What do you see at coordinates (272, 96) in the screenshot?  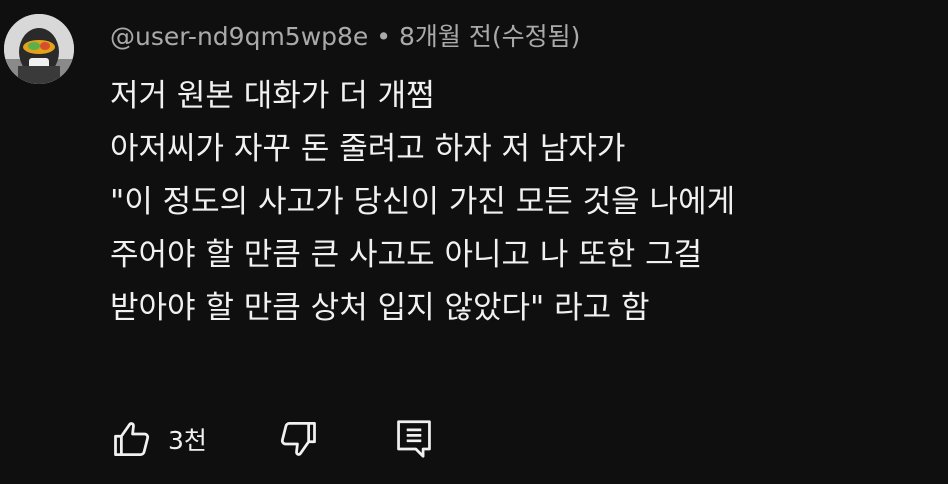 I see `comment-line: 저거 원본 대화가 더 개쩜` at bounding box center [272, 96].